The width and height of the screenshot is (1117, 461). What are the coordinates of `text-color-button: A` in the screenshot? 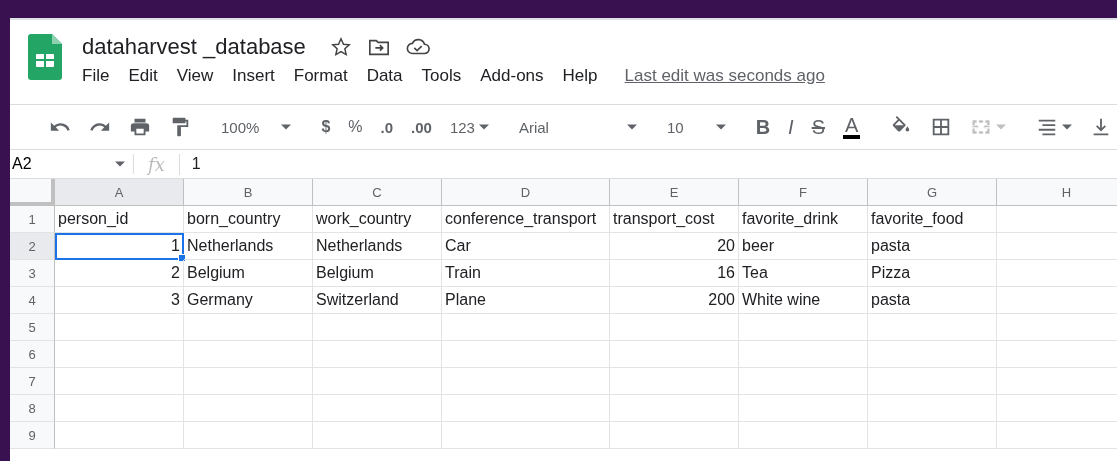 It's located at (852, 127).